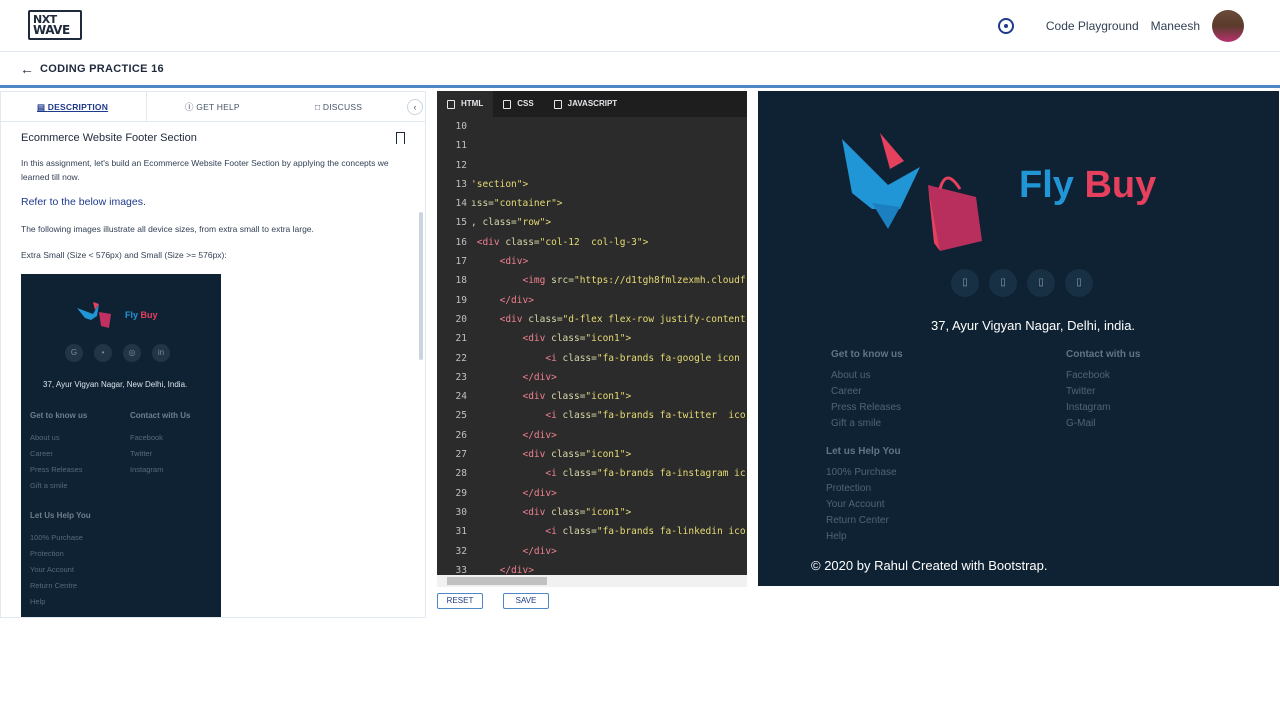 The image size is (1280, 720). I want to click on code-line: <i class="fa-brands fa-linkedin ico, so click(609, 531).